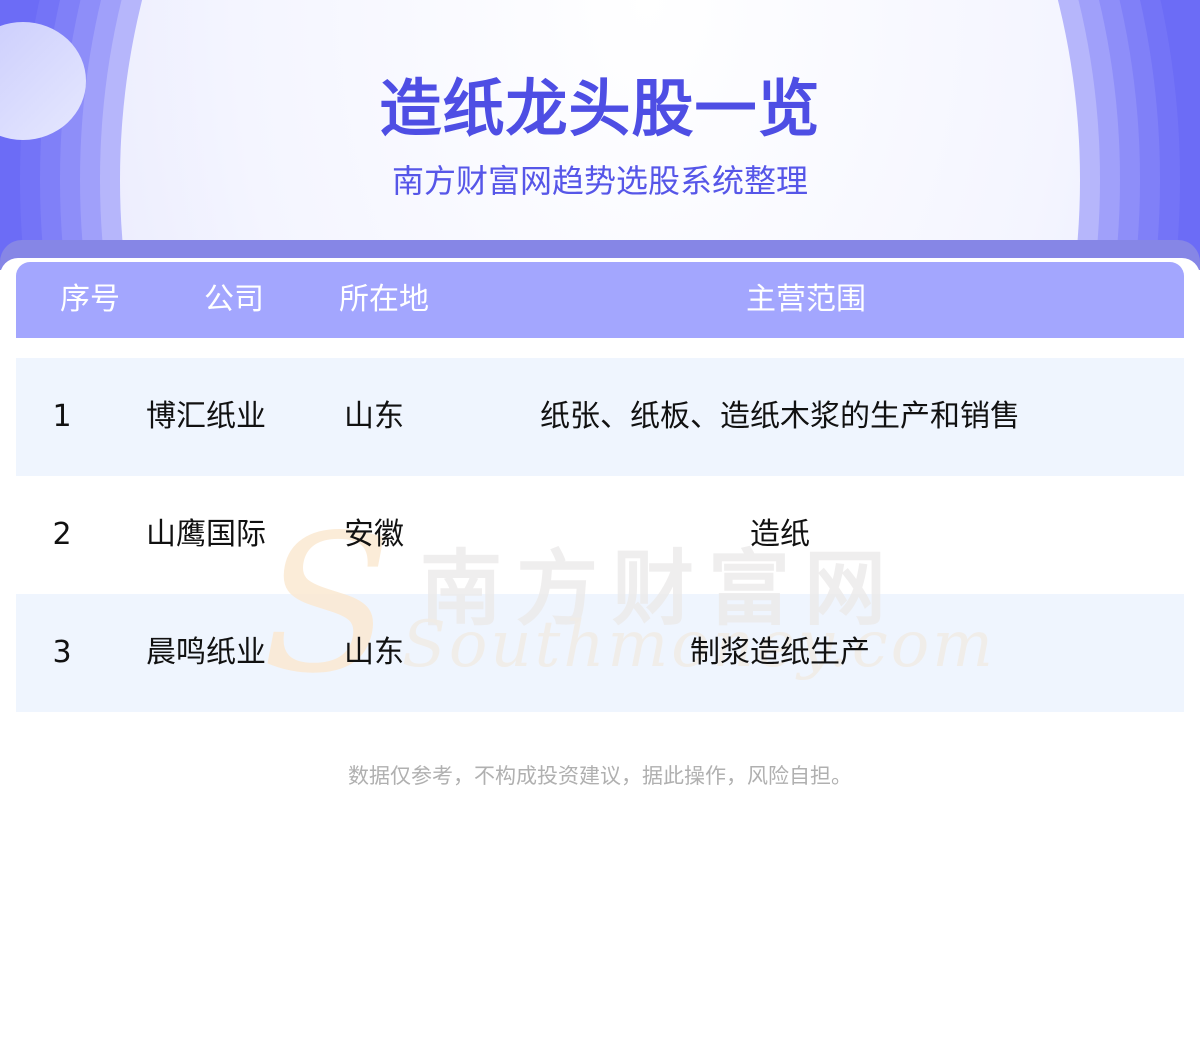  I want to click on cell-index: 1, so click(62, 416).